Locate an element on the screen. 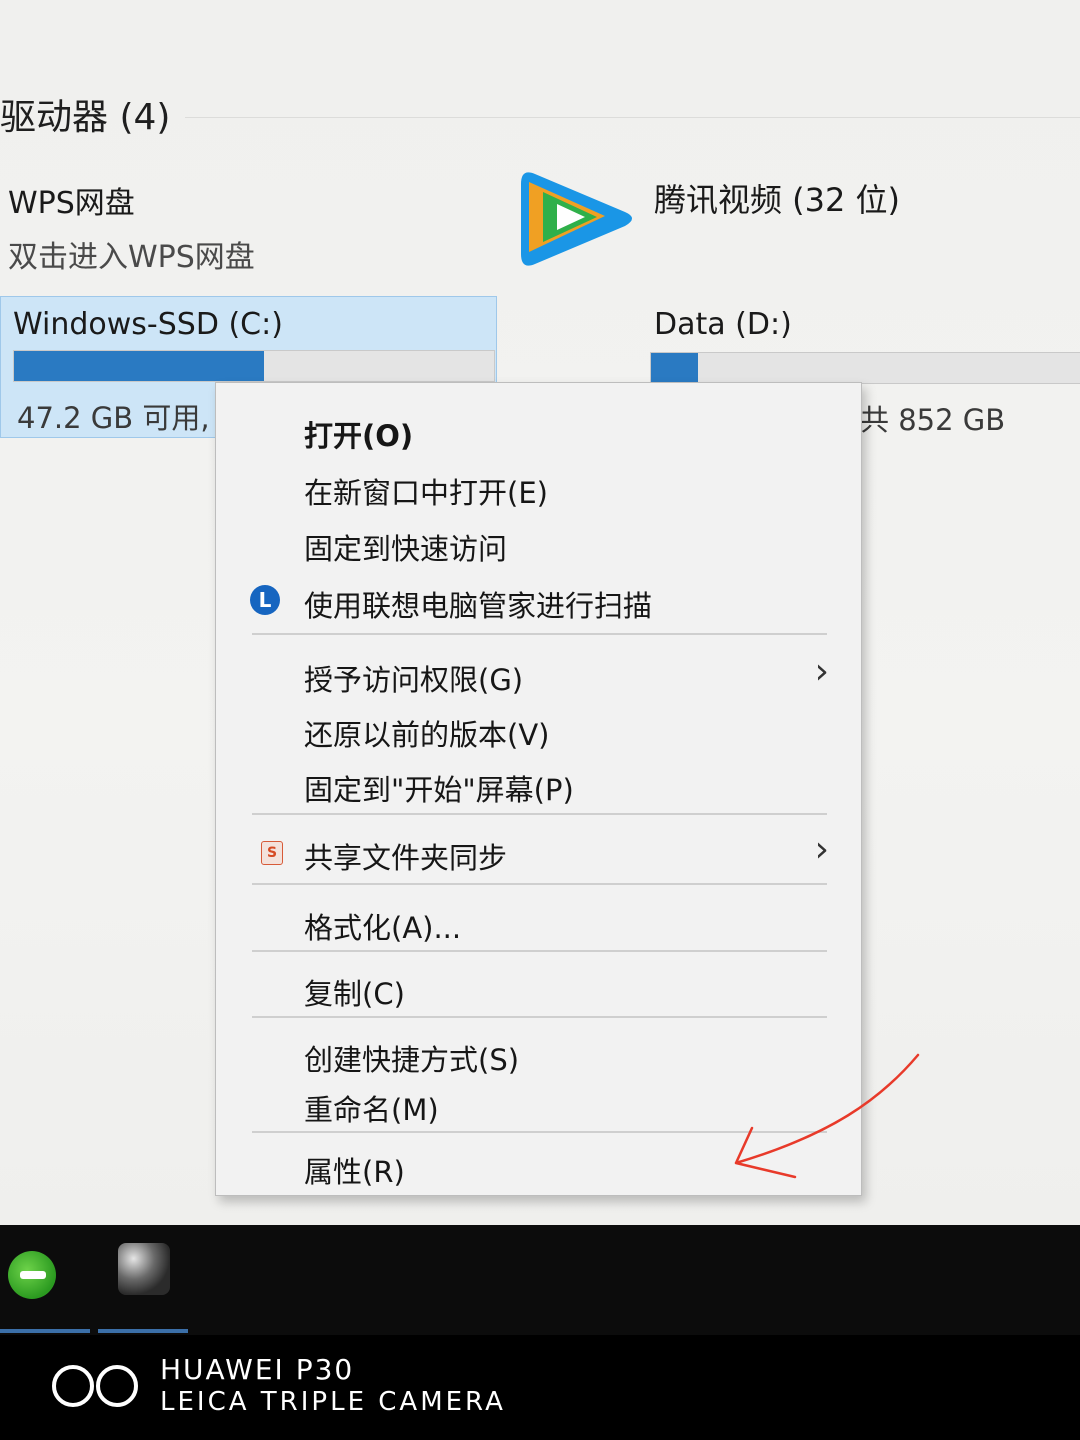 This screenshot has height=1440, width=1080. menu-item-pin-quick-access: 固定到快速访问 is located at coordinates (538, 542).